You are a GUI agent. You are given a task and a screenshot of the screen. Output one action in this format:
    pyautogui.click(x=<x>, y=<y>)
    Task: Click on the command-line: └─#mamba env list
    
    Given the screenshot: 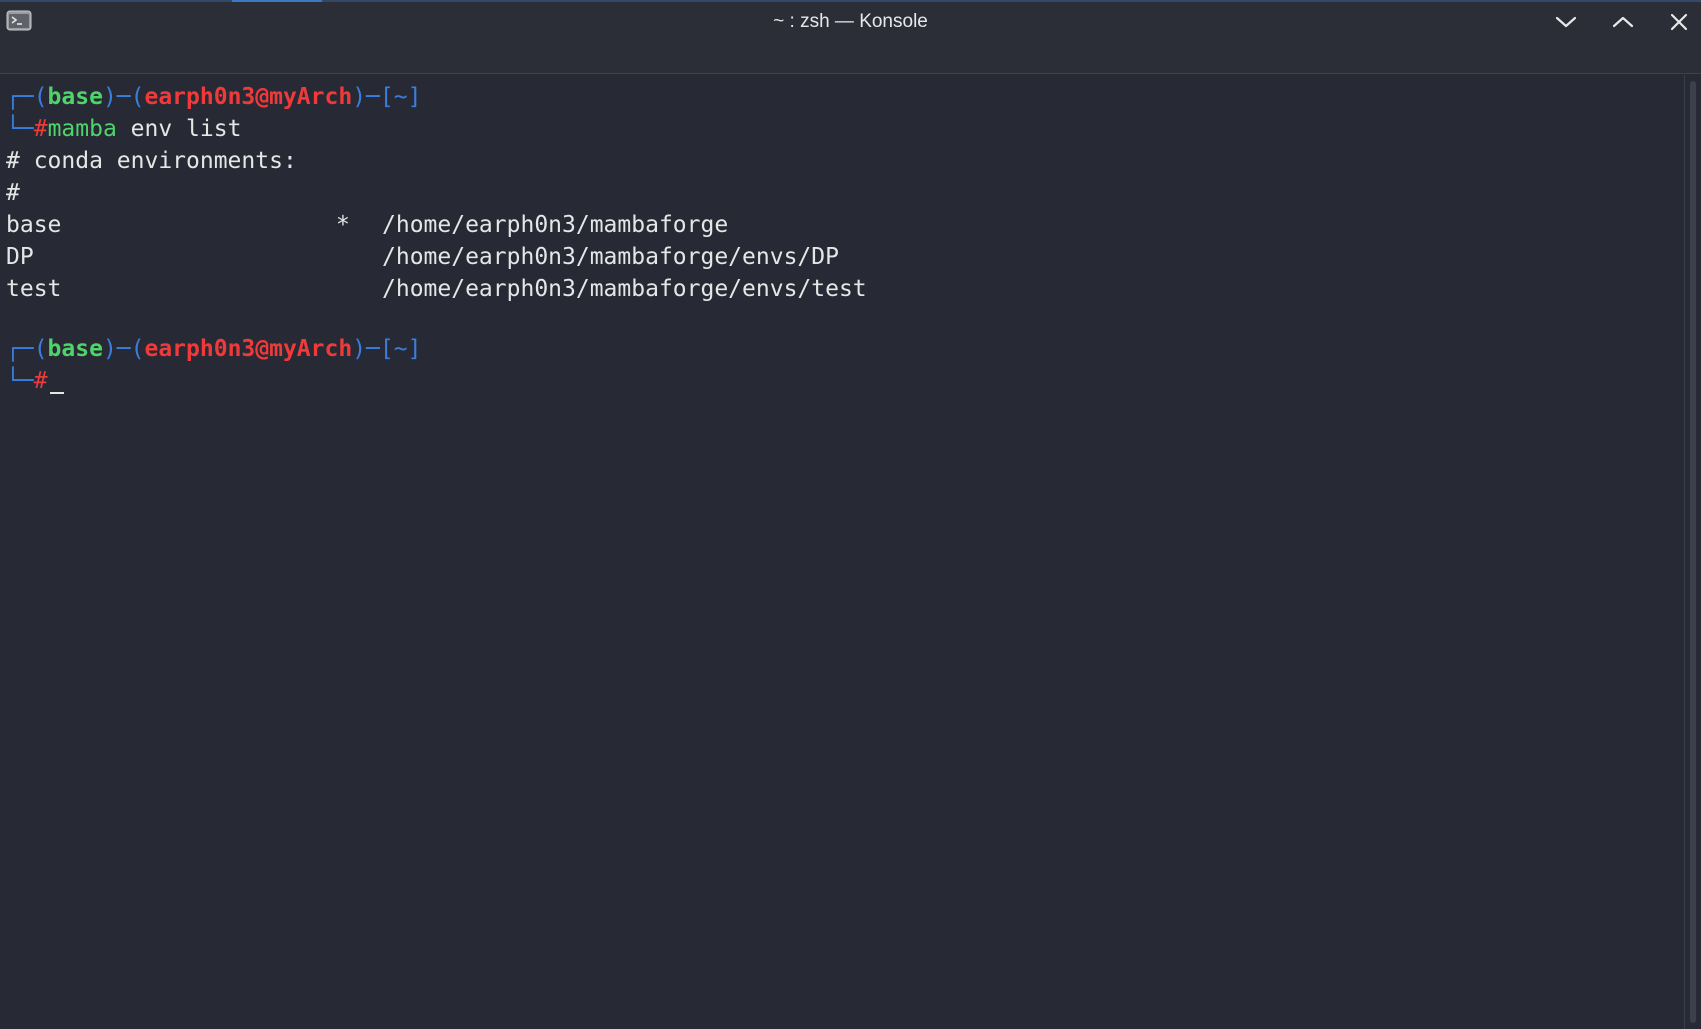 What is the action you would take?
    pyautogui.click(x=123, y=129)
    